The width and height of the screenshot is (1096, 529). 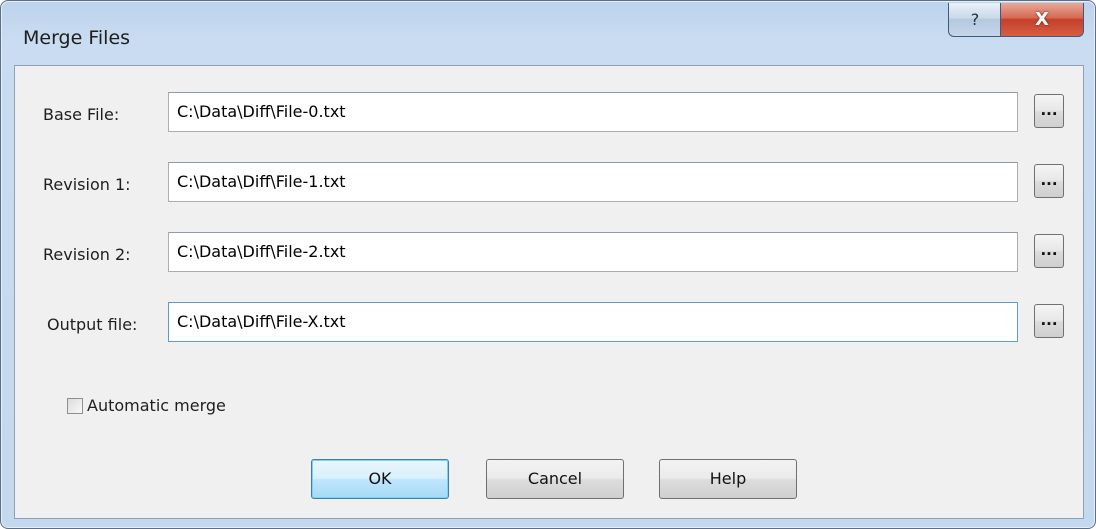 What do you see at coordinates (728, 479) in the screenshot?
I see `help-button: Help` at bounding box center [728, 479].